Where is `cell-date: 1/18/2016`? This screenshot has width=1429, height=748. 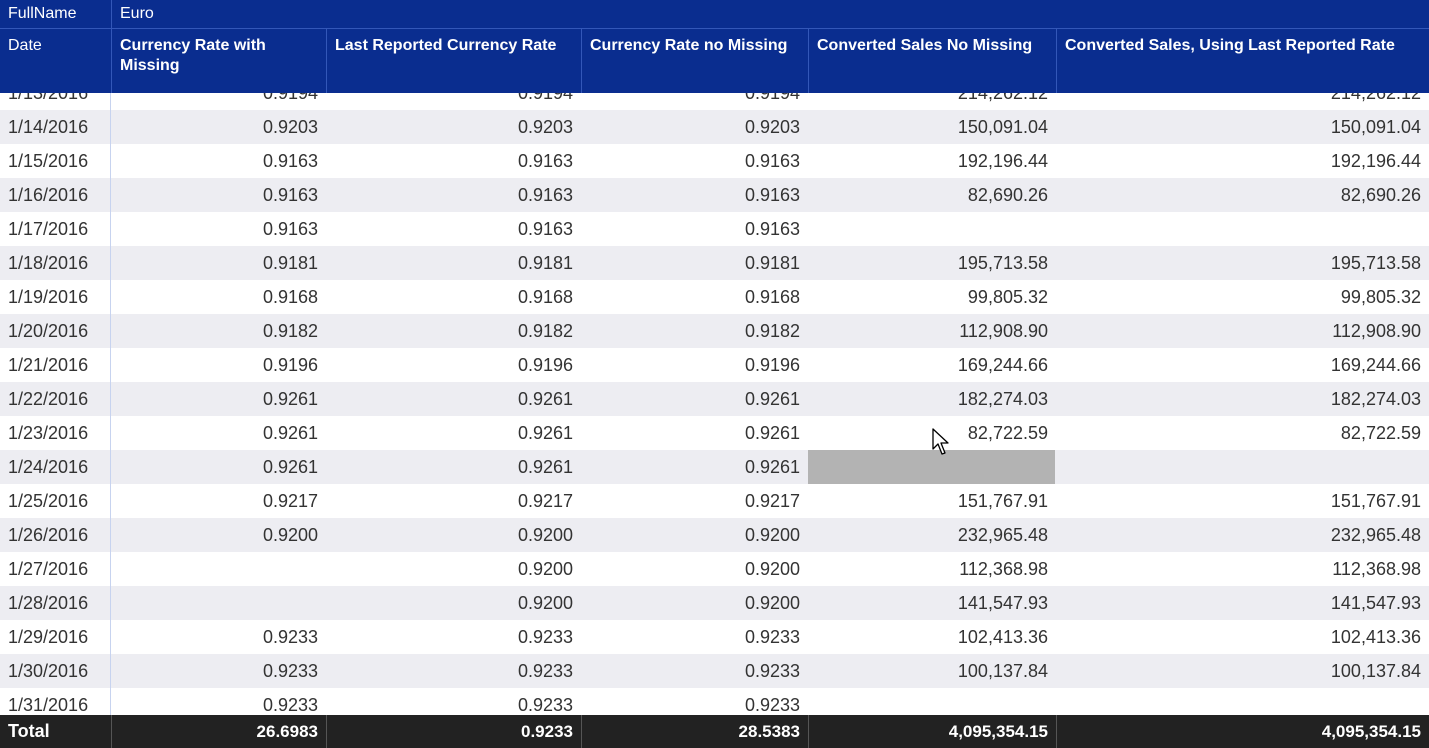
cell-date: 1/18/2016 is located at coordinates (48, 263).